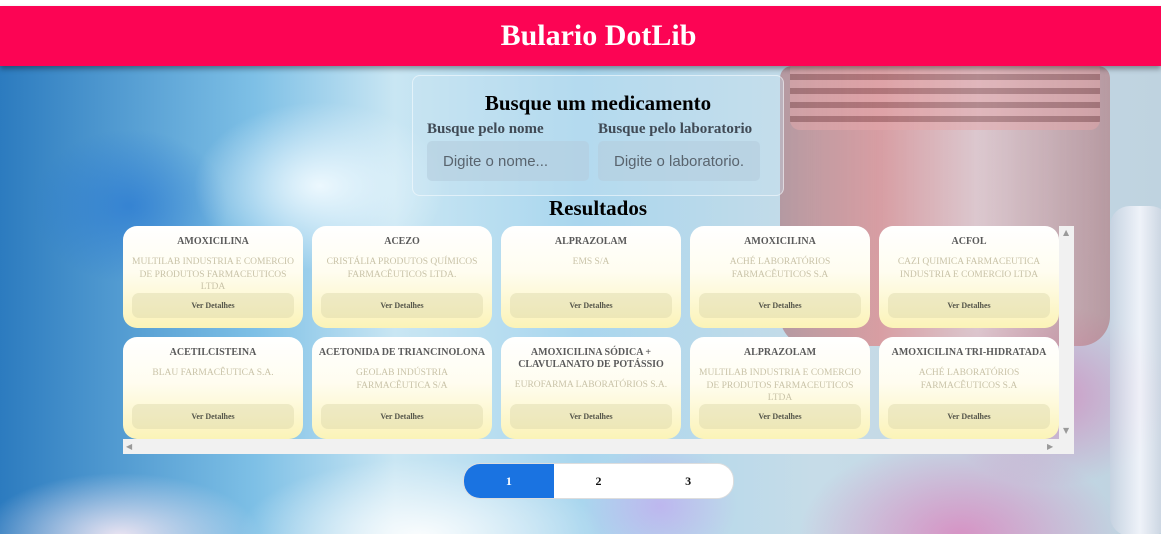 Image resolution: width=1161 pixels, height=534 pixels. I want to click on lab-search-input, so click(679, 161).